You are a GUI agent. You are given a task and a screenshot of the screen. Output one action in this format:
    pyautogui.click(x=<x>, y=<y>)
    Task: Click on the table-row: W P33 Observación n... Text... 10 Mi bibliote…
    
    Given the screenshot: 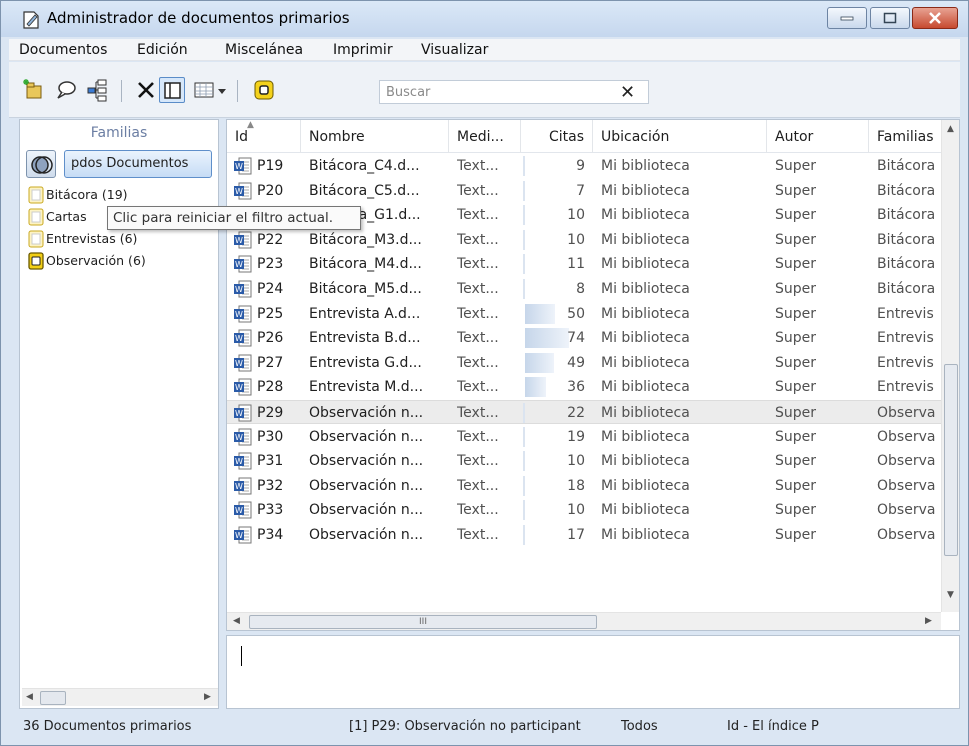 What is the action you would take?
    pyautogui.click(x=584, y=510)
    